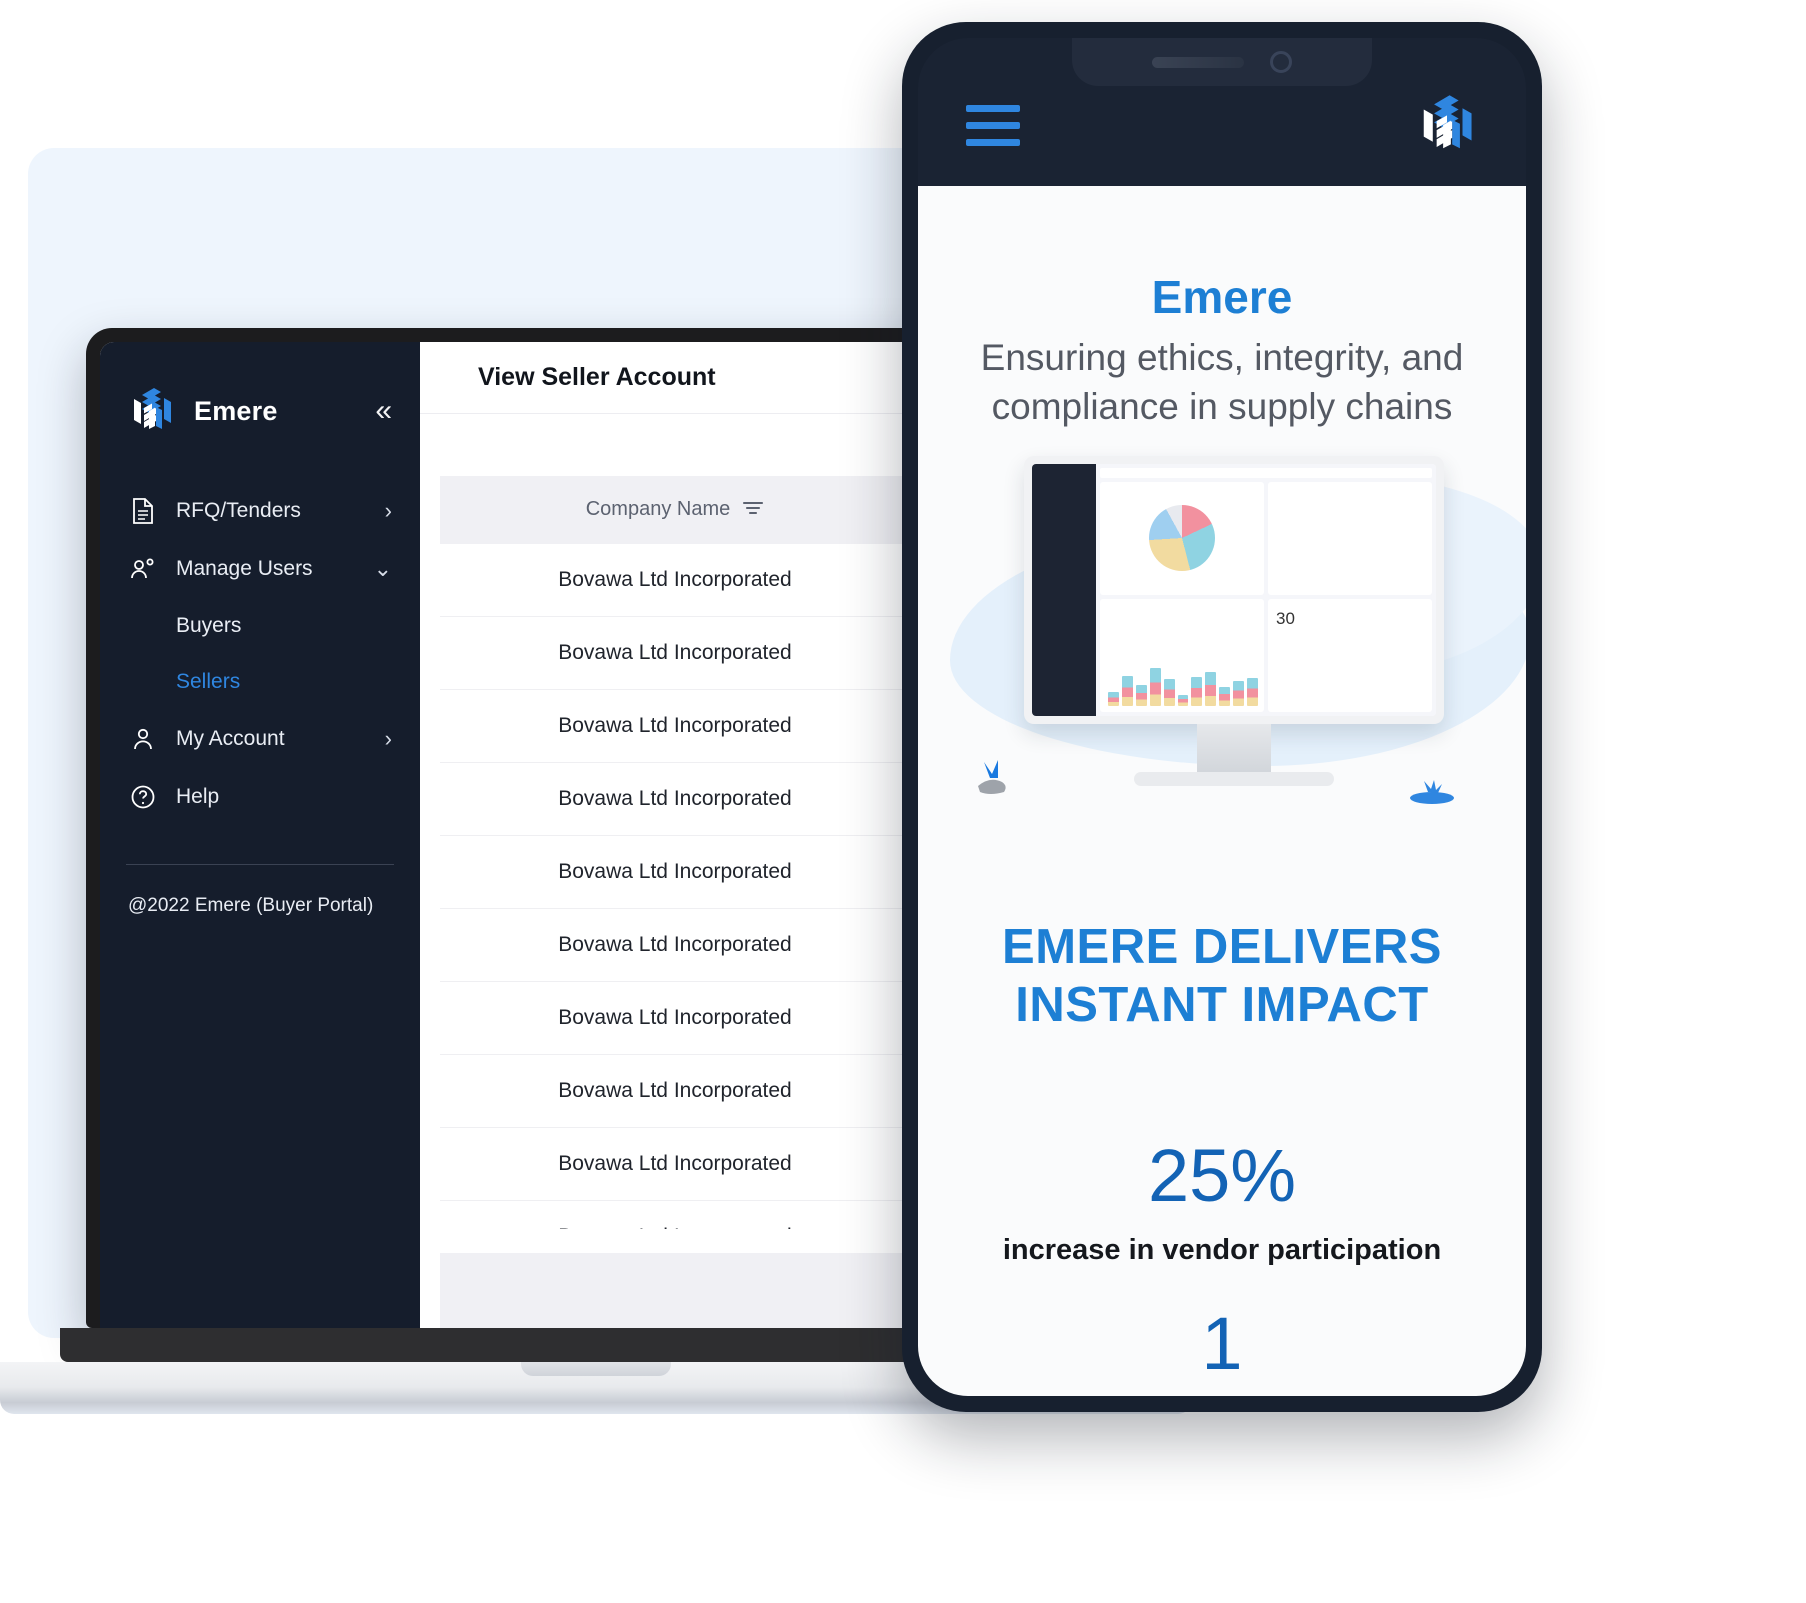 This screenshot has height=1603, width=1806. Describe the element at coordinates (1222, 1176) in the screenshot. I see `stat-value: 25%` at that location.